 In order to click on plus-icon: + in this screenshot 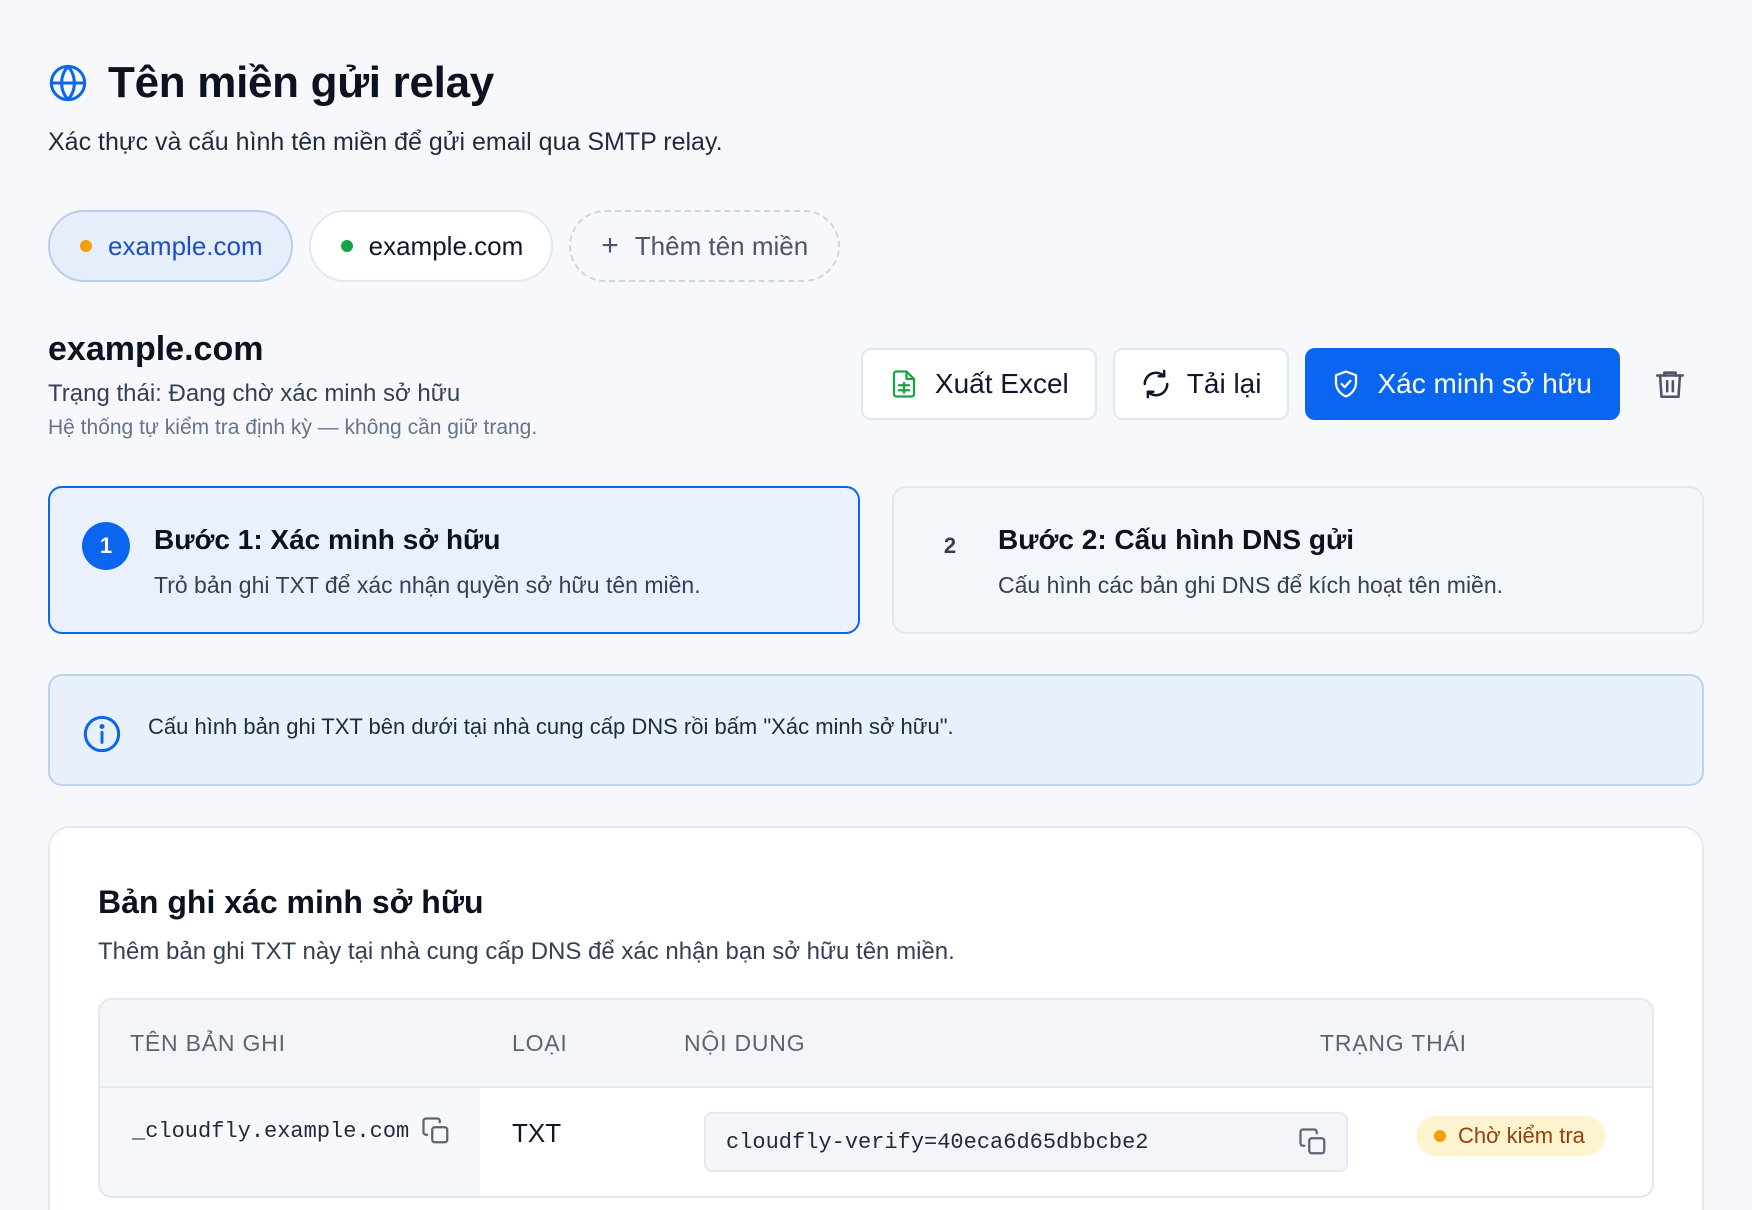, I will do `click(610, 245)`.